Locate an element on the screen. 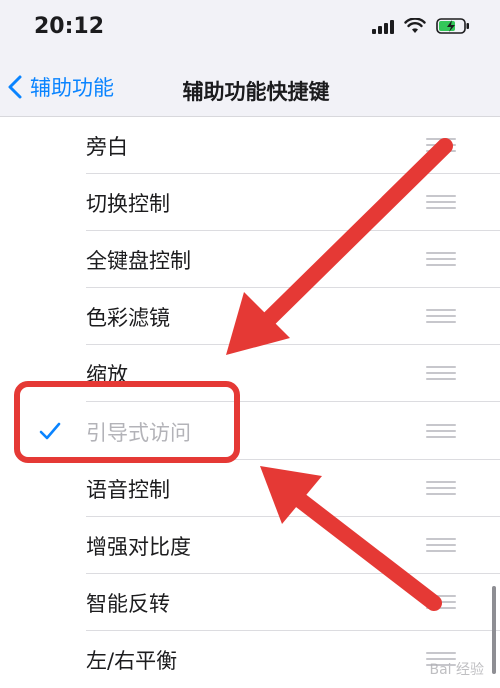 This screenshot has width=500, height=688. list-item-label: 语音控制 is located at coordinates (128, 489).